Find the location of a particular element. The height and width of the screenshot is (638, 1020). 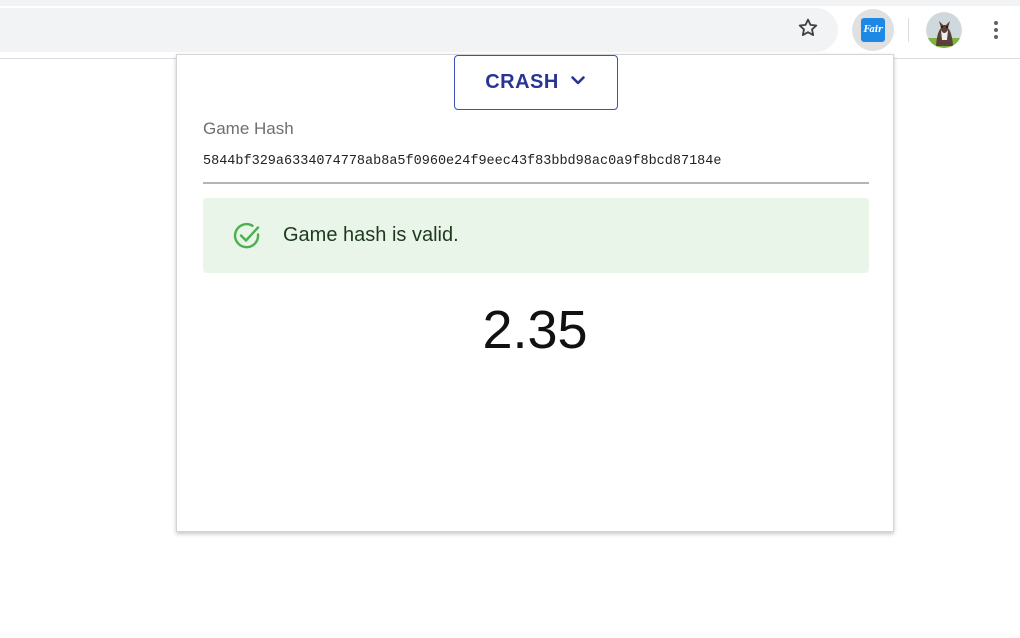

fair-extension-logo: Fair is located at coordinates (873, 30).